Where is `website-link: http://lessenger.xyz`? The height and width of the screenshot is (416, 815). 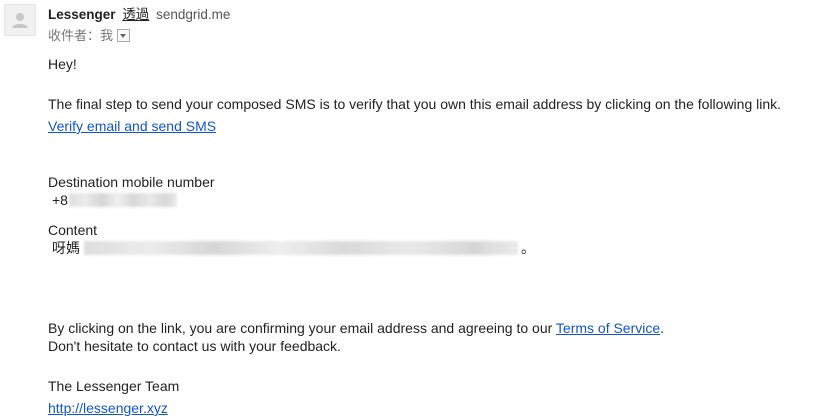
website-link: http://lessenger.xyz is located at coordinates (428, 407).